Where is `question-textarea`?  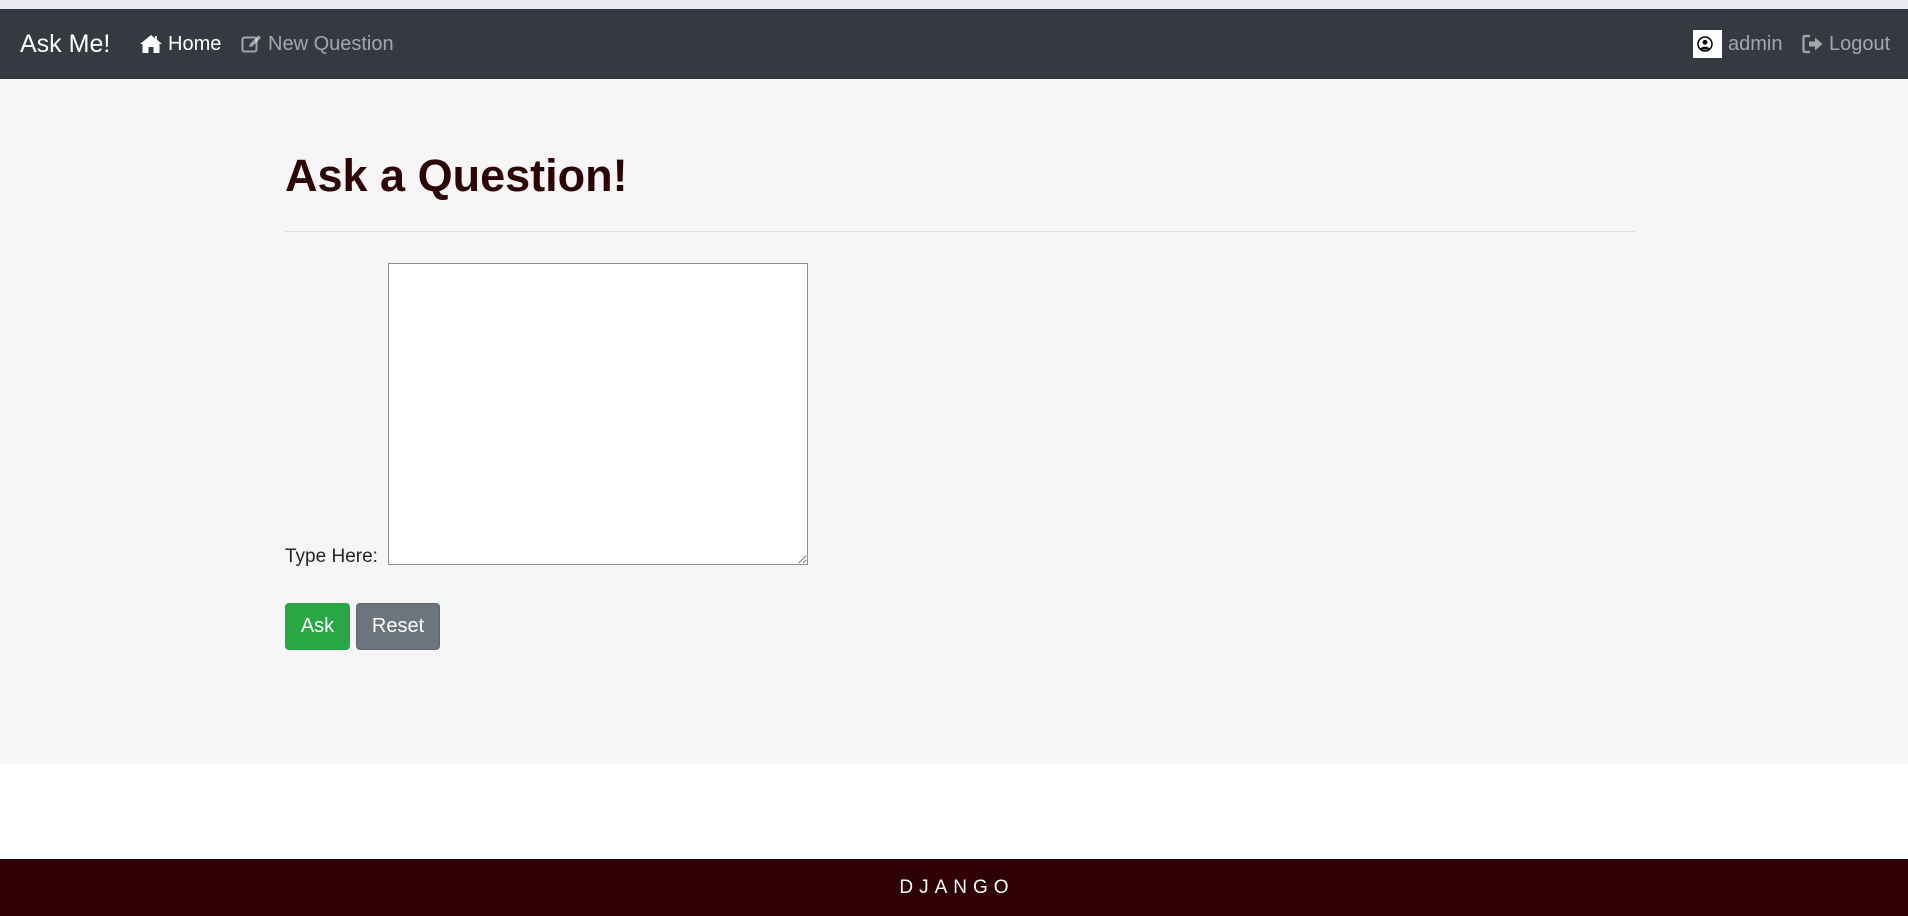
question-textarea is located at coordinates (598, 414).